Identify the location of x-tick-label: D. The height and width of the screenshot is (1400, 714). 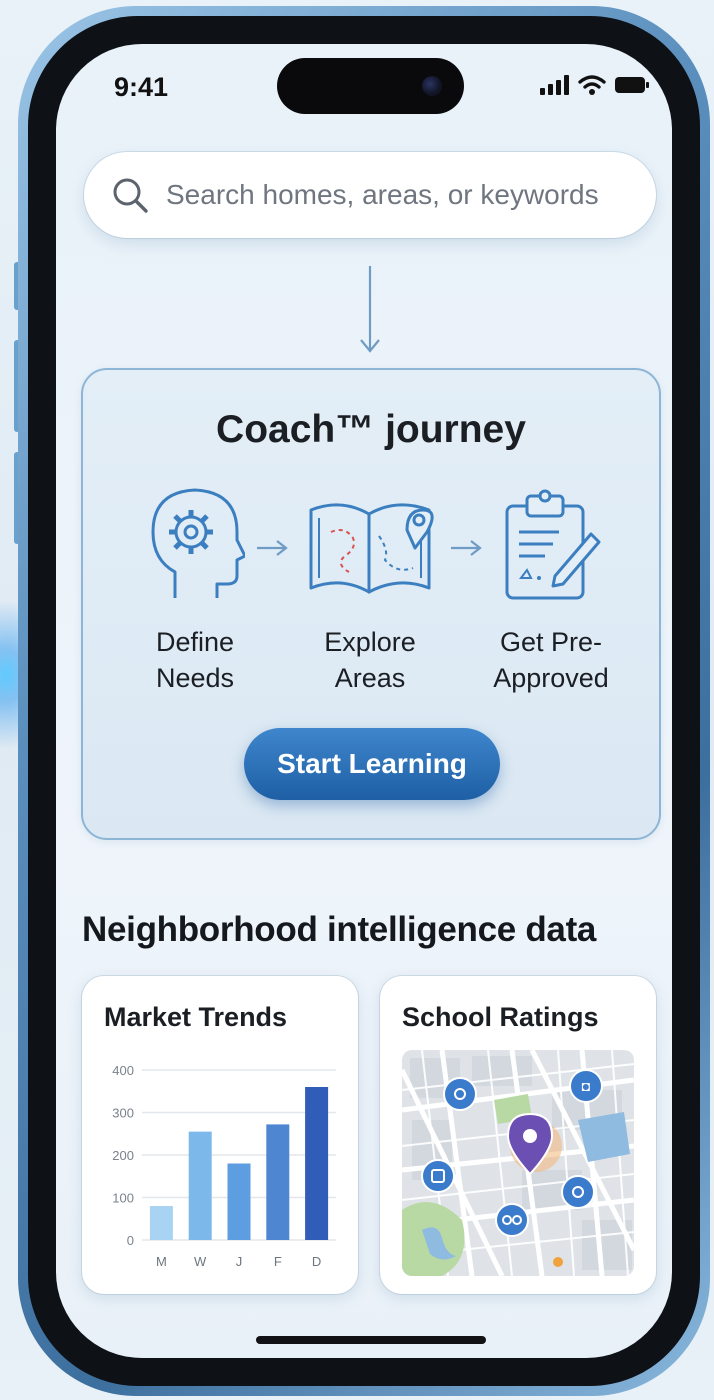
(316, 1261).